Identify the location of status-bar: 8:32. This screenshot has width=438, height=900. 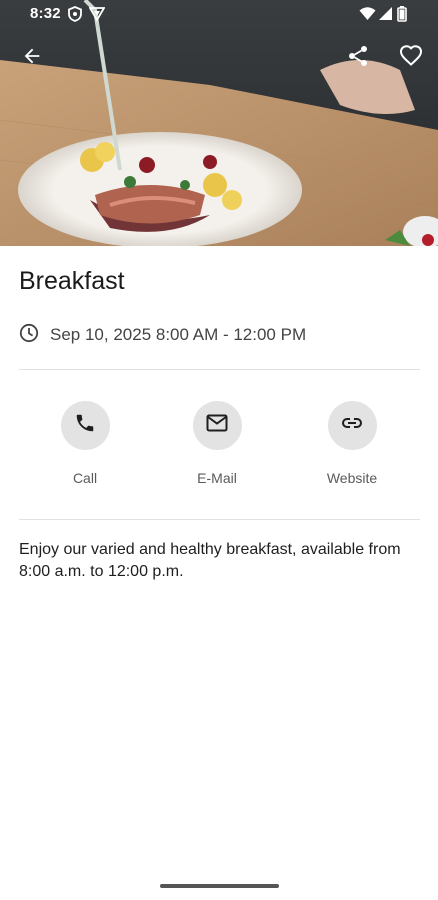
(219, 14).